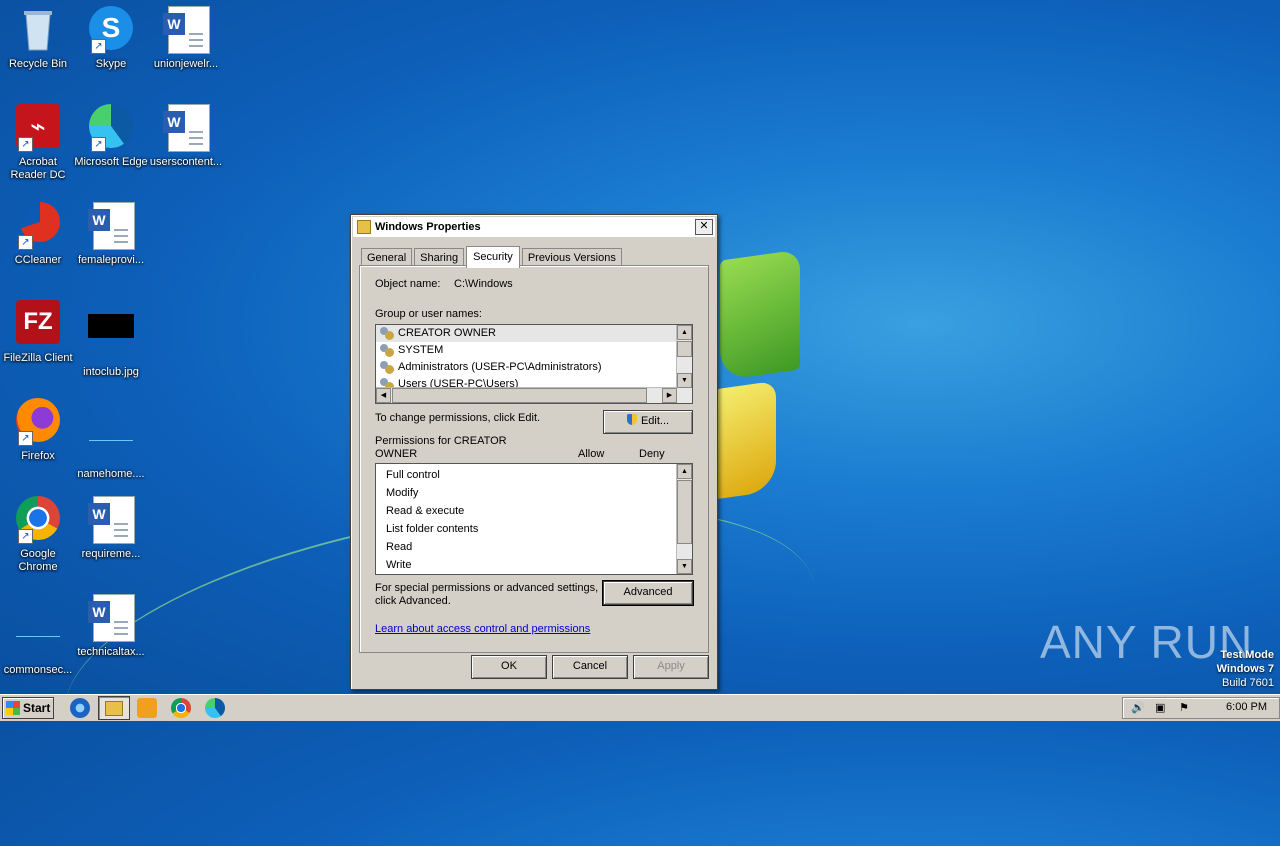 This screenshot has width=1280, height=846. What do you see at coordinates (509, 667) in the screenshot?
I see `ok-button: OK` at bounding box center [509, 667].